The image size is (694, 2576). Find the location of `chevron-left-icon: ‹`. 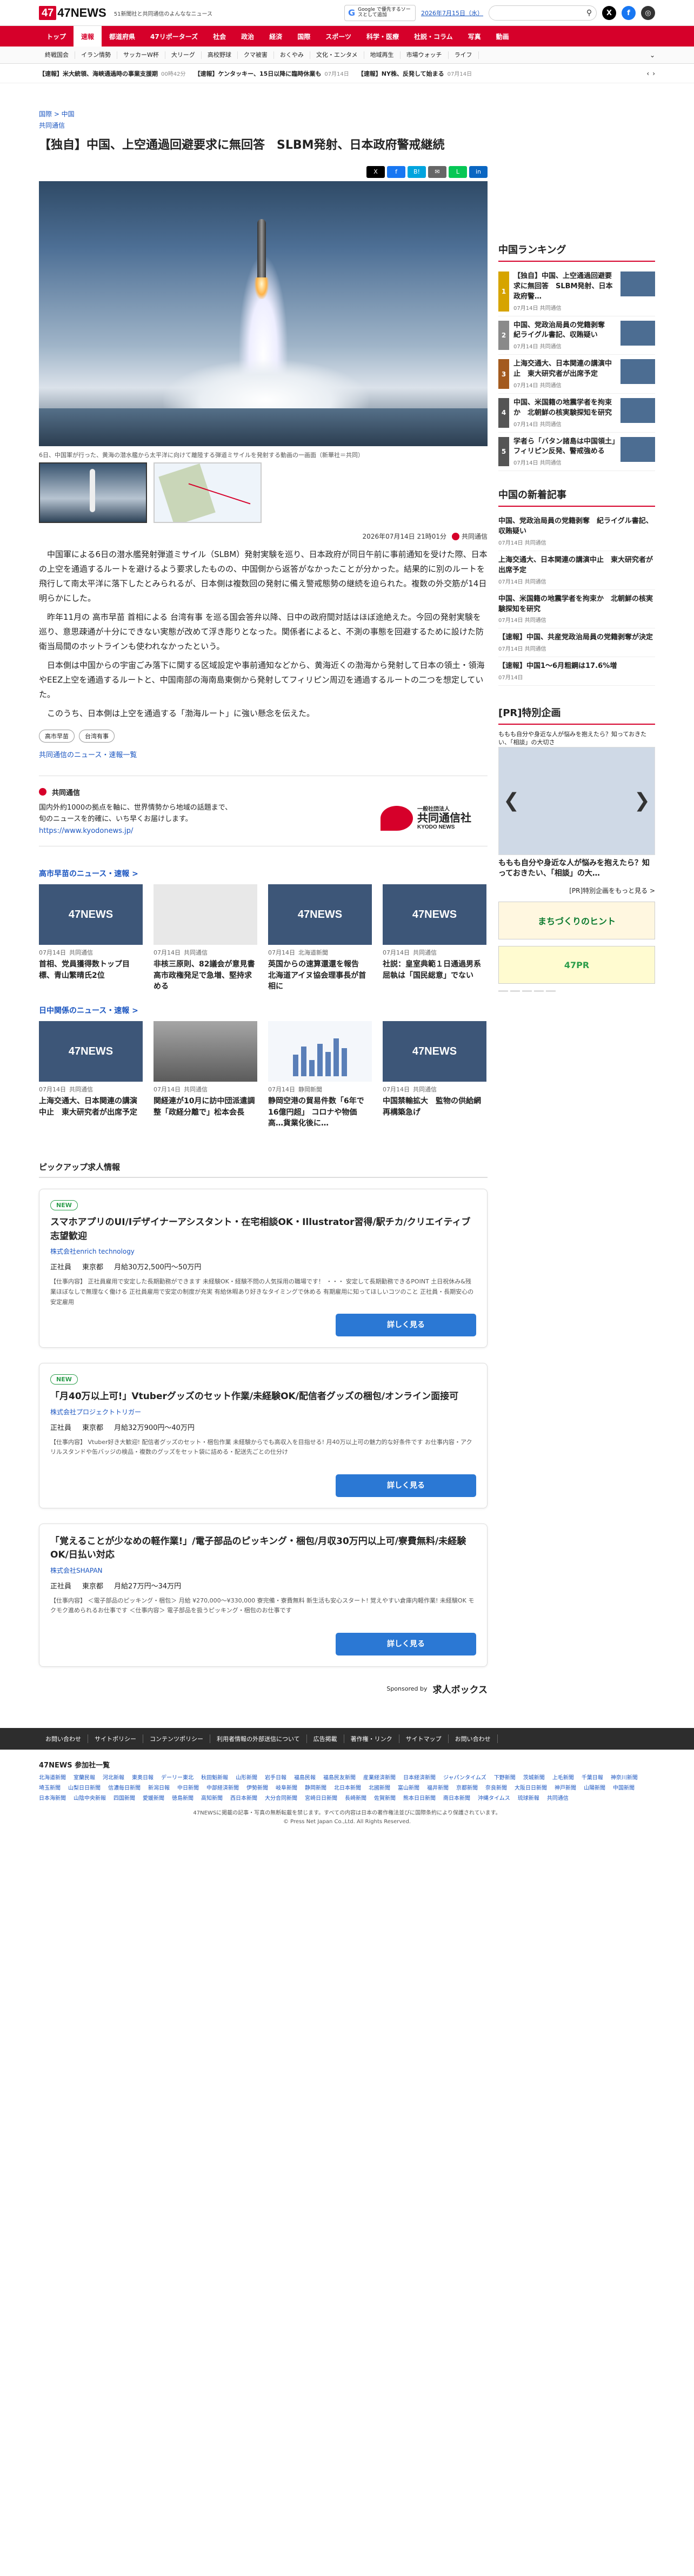

chevron-left-icon: ‹ is located at coordinates (648, 74).